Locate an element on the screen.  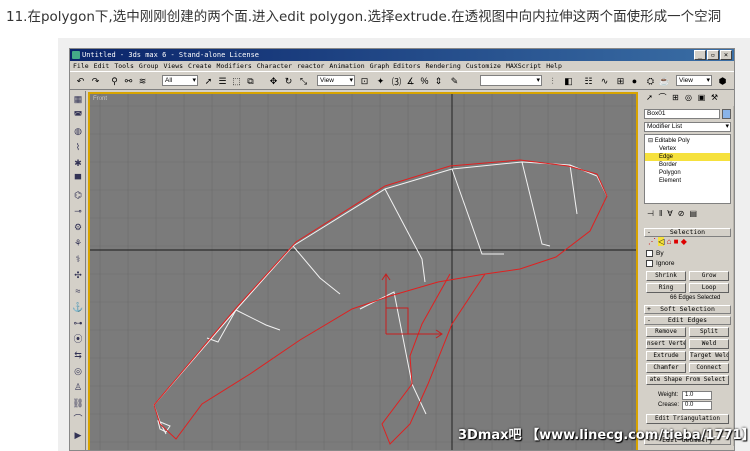
stack-item-edge: Edge is located at coordinates (687, 157).